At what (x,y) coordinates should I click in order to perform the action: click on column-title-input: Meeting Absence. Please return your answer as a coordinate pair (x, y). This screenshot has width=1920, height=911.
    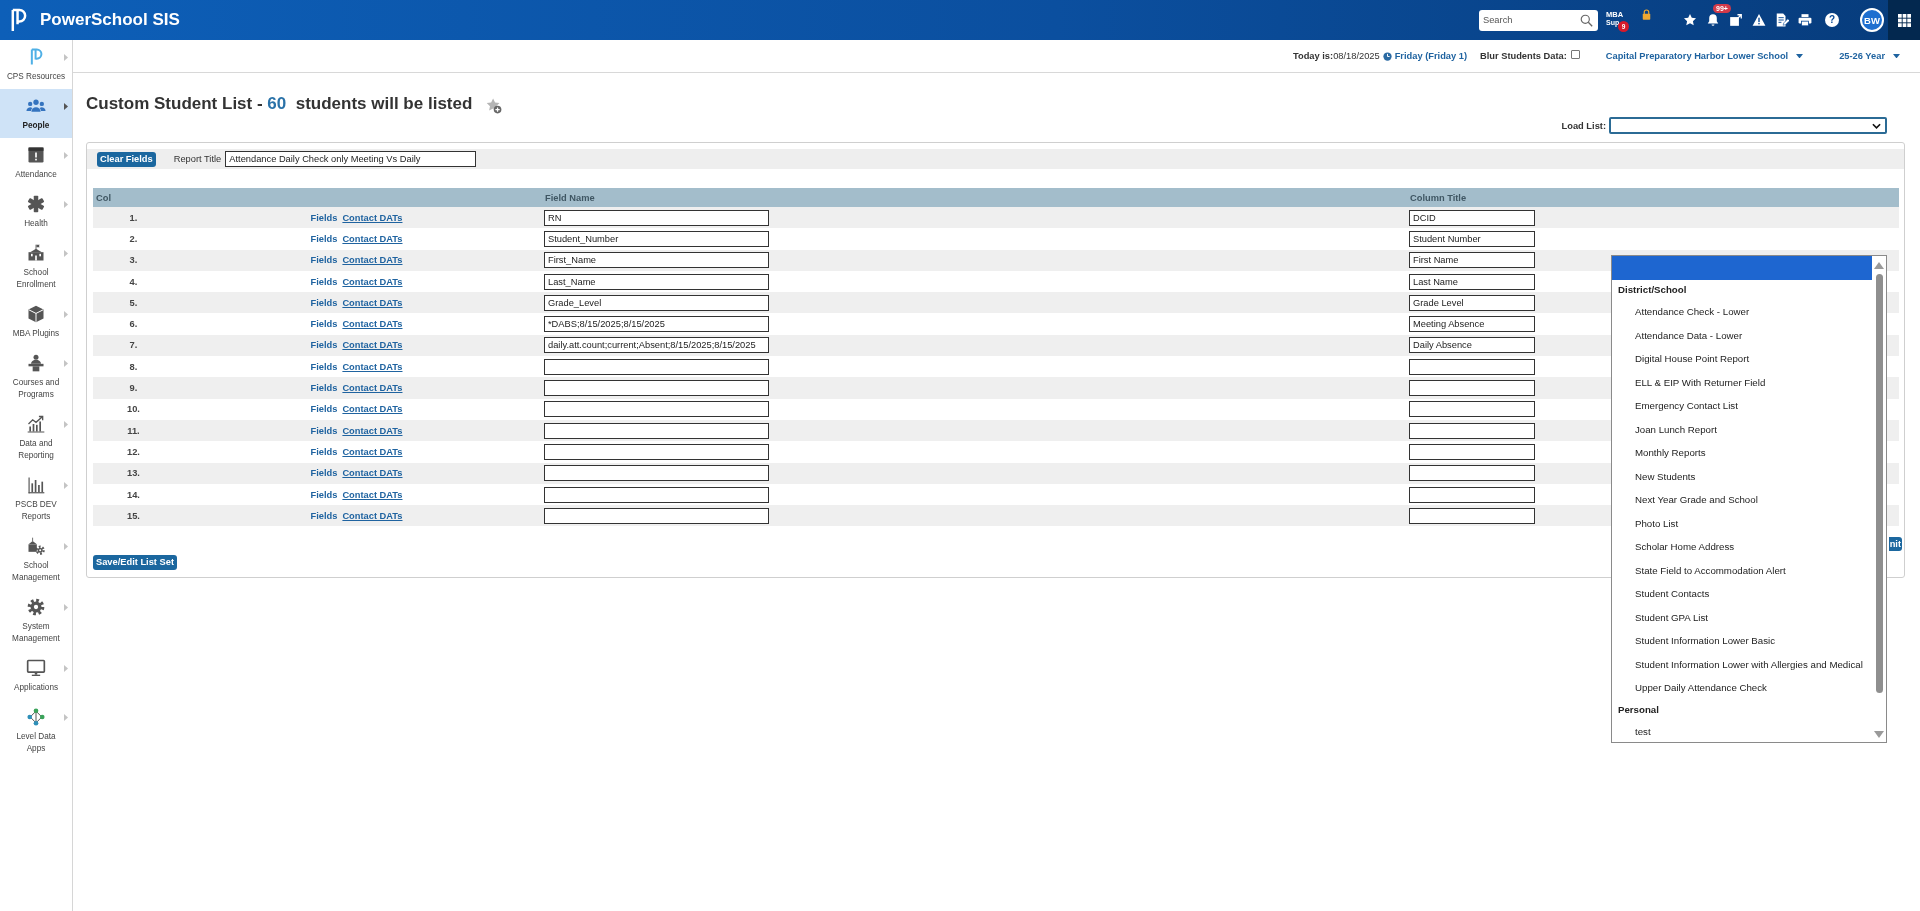
    Looking at the image, I should click on (1472, 324).